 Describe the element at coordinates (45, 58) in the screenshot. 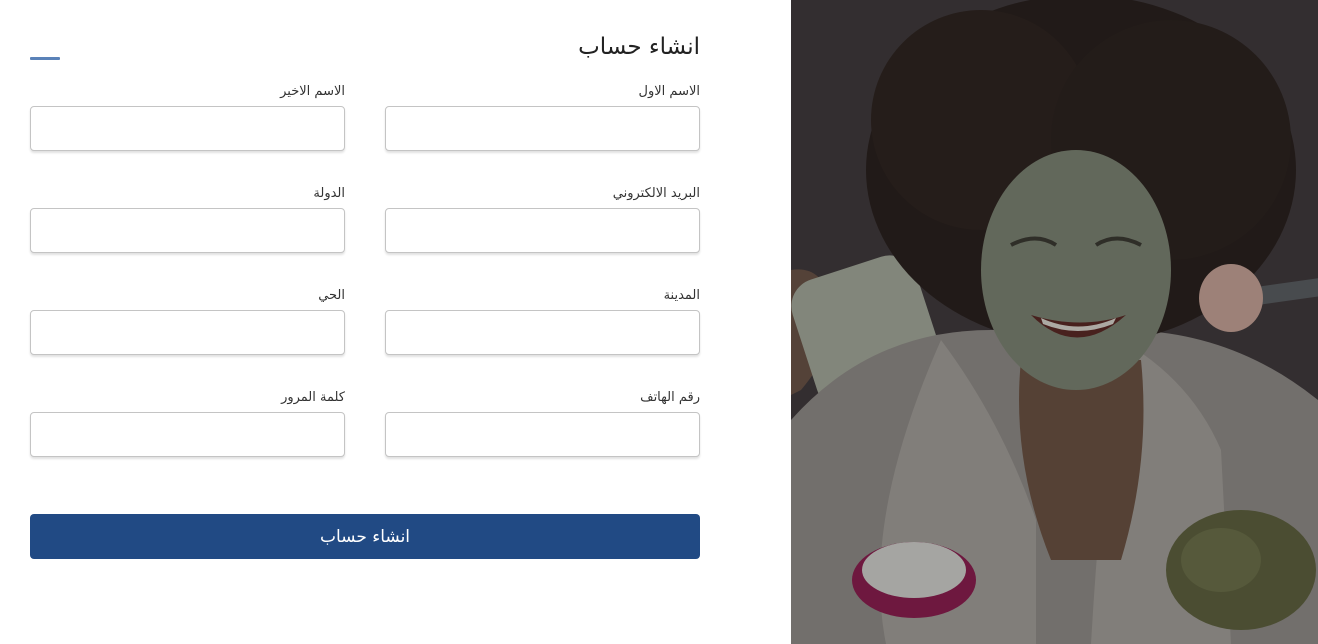

I see `title-accent-line` at that location.